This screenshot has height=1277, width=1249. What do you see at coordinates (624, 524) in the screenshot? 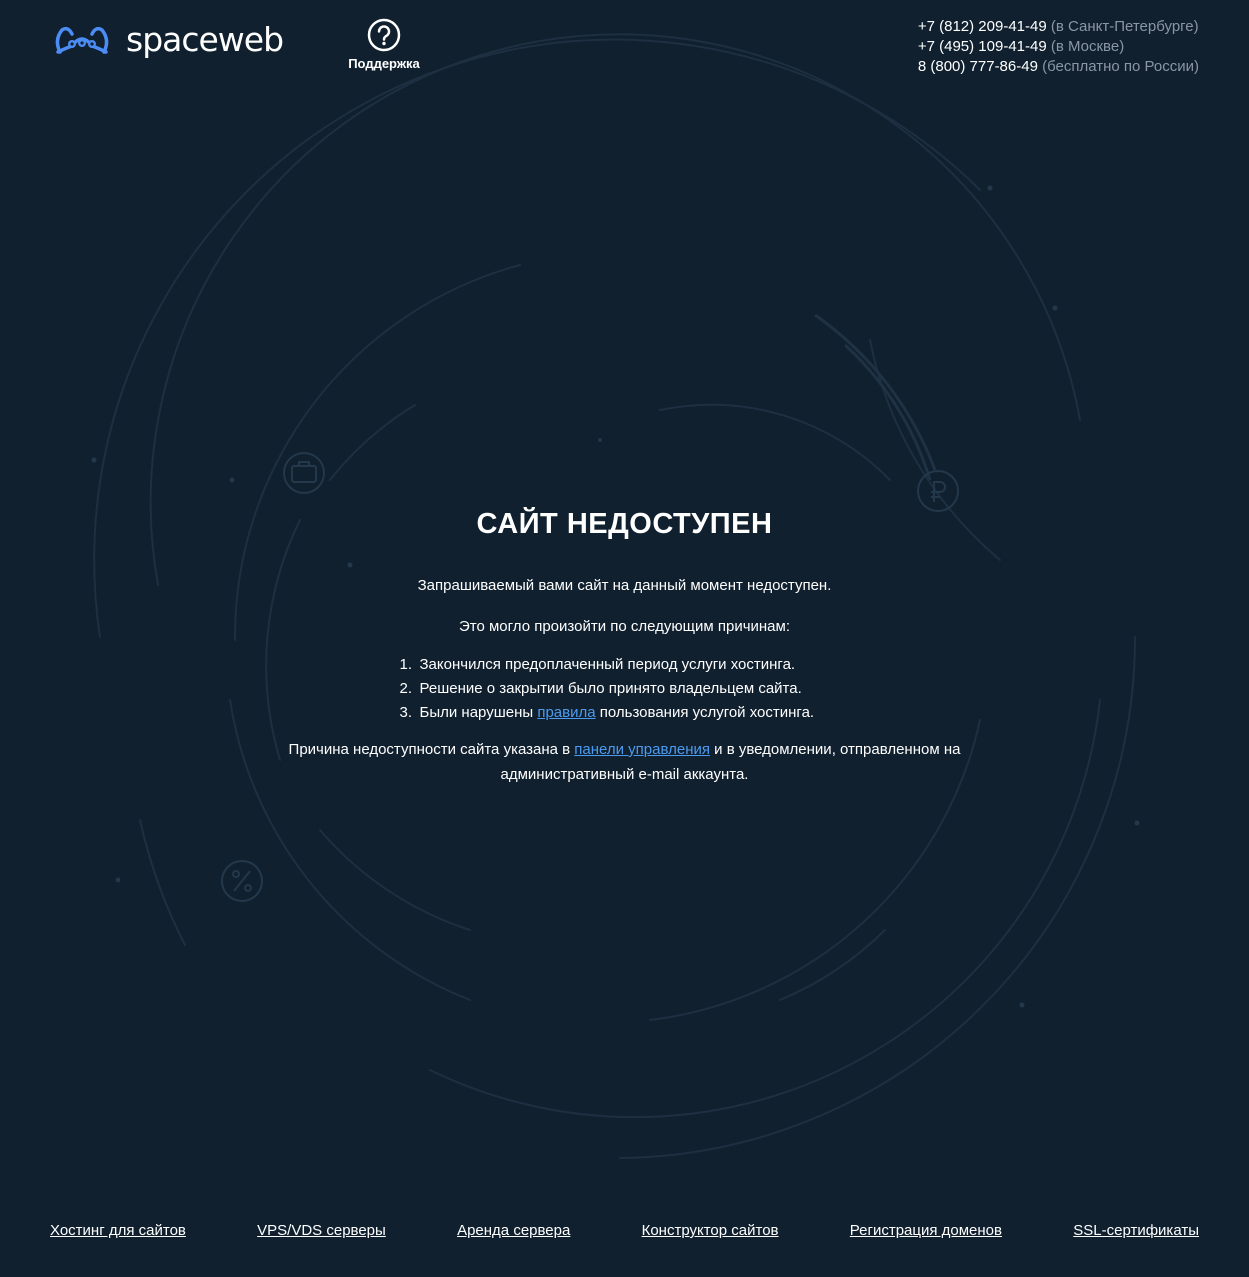
I see `page-title: САЙТ НЕДОСТУПЕН` at bounding box center [624, 524].